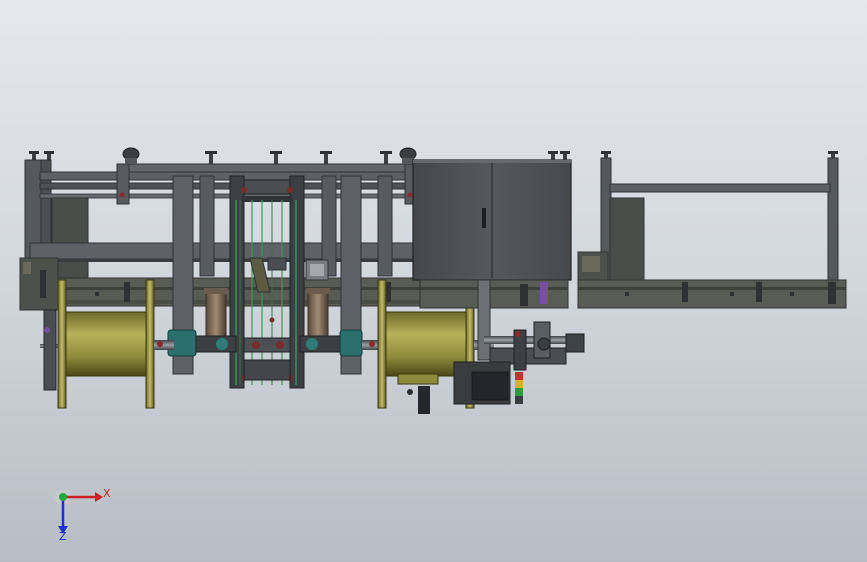  I want to click on axis-z-label: Z, so click(63, 536).